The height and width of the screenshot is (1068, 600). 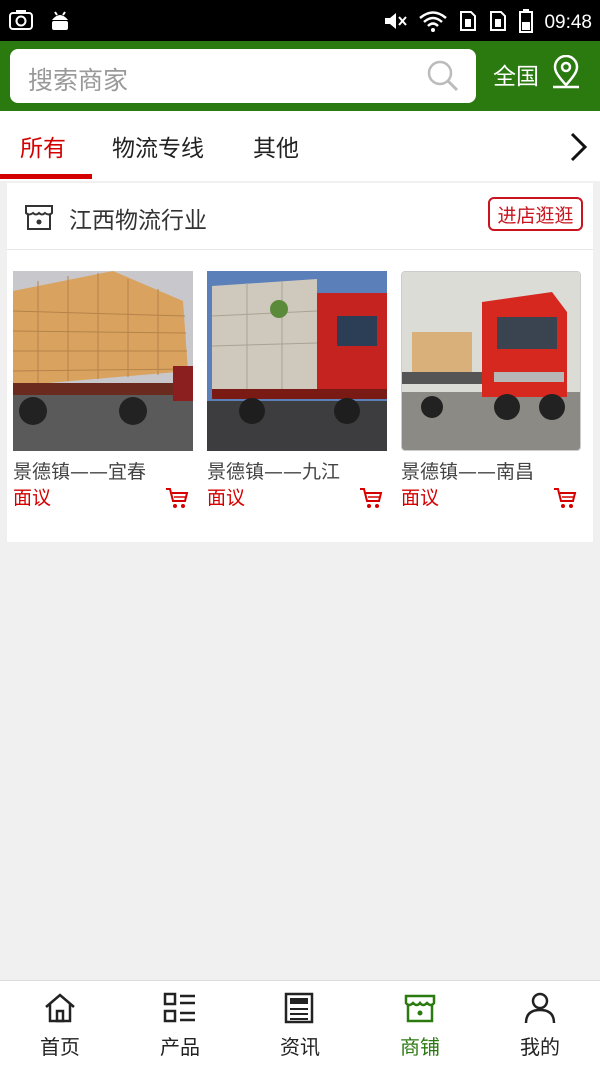 What do you see at coordinates (78, 79) in the screenshot?
I see `search-input: 搜索商家` at bounding box center [78, 79].